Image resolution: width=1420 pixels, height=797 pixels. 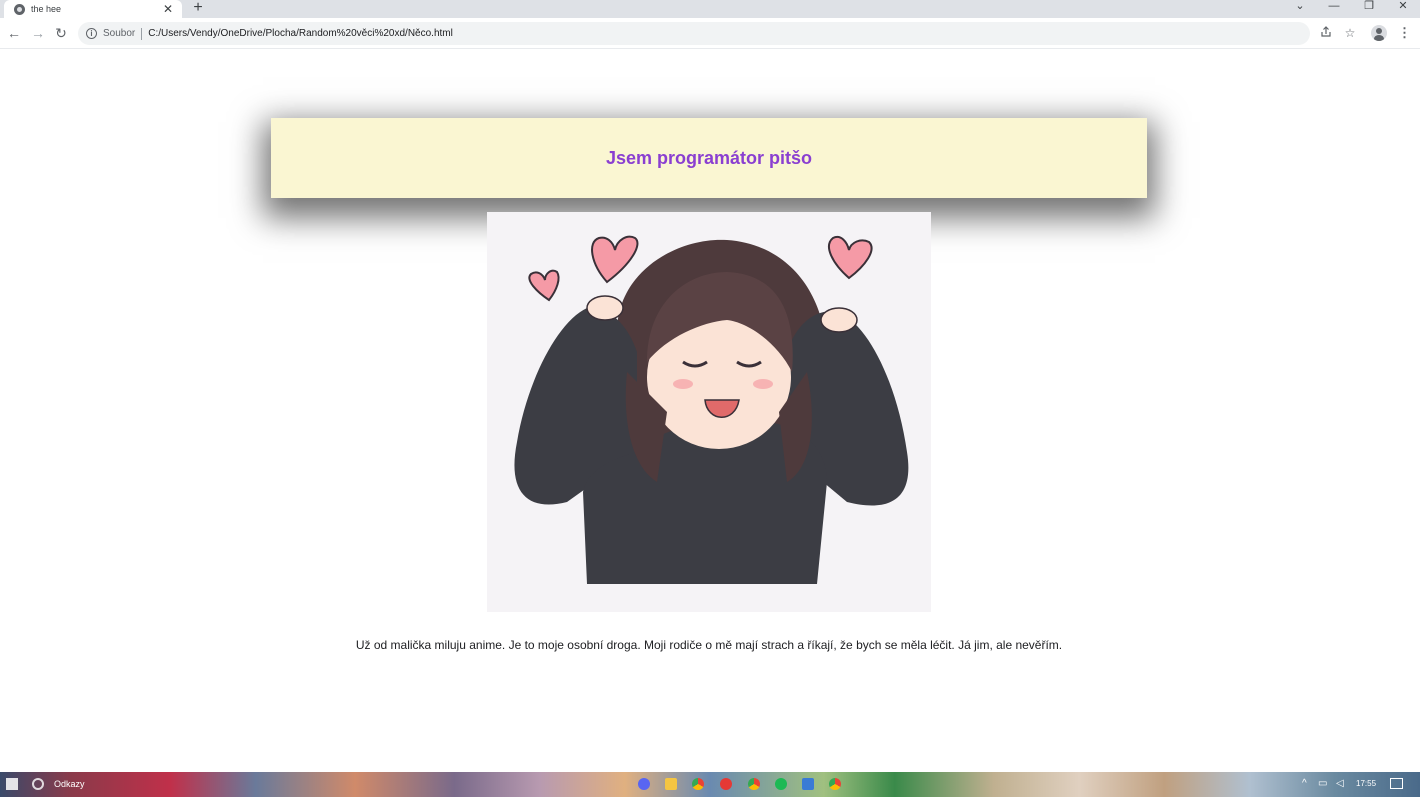 I want to click on tab-close-button: ✕, so click(x=168, y=9).